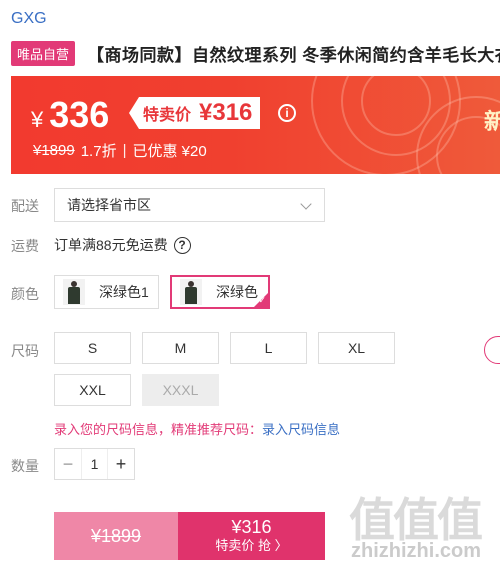 The image size is (500, 569). I want to click on special-price-tag: 特卖价 ¥316, so click(195, 113).